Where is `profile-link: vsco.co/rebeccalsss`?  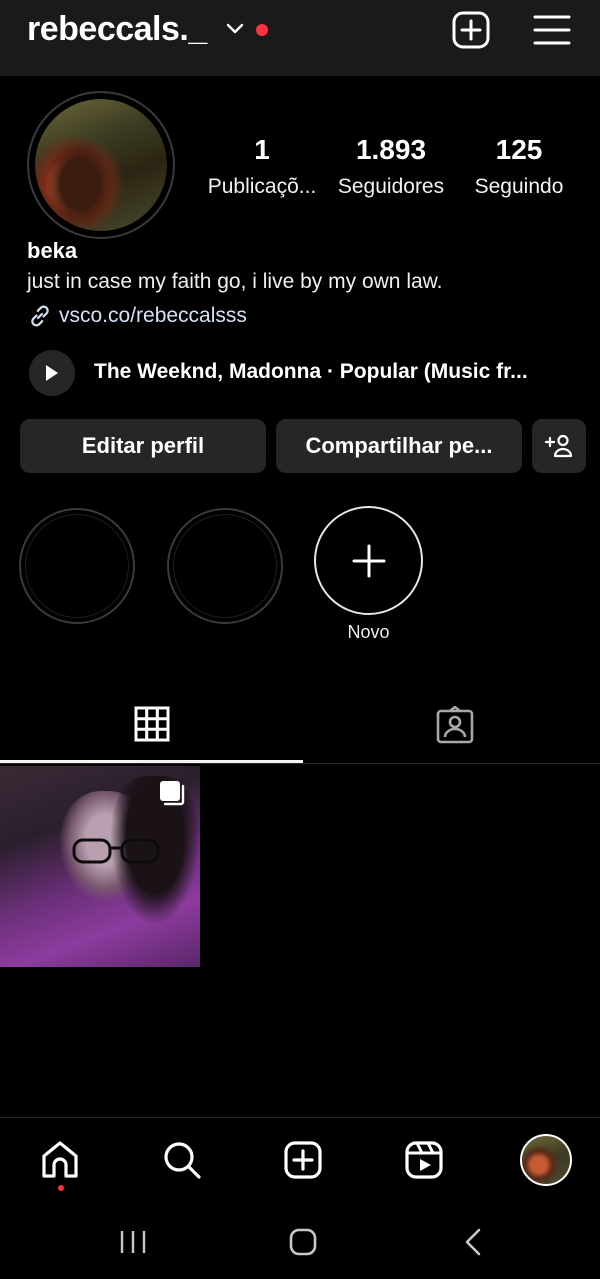
profile-link: vsco.co/rebeccalsss is located at coordinates (137, 316).